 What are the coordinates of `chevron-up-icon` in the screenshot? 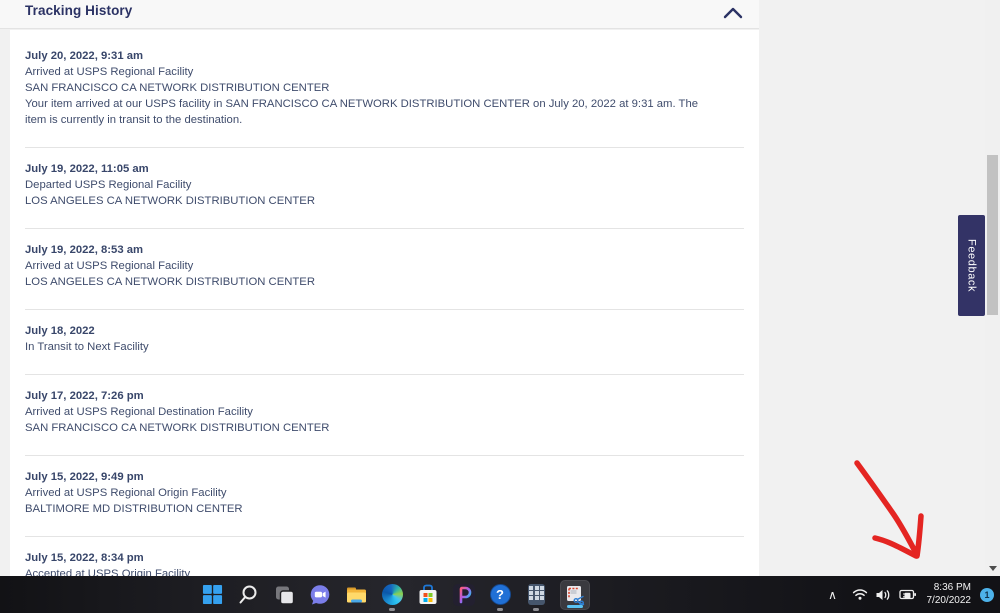 It's located at (733, 13).